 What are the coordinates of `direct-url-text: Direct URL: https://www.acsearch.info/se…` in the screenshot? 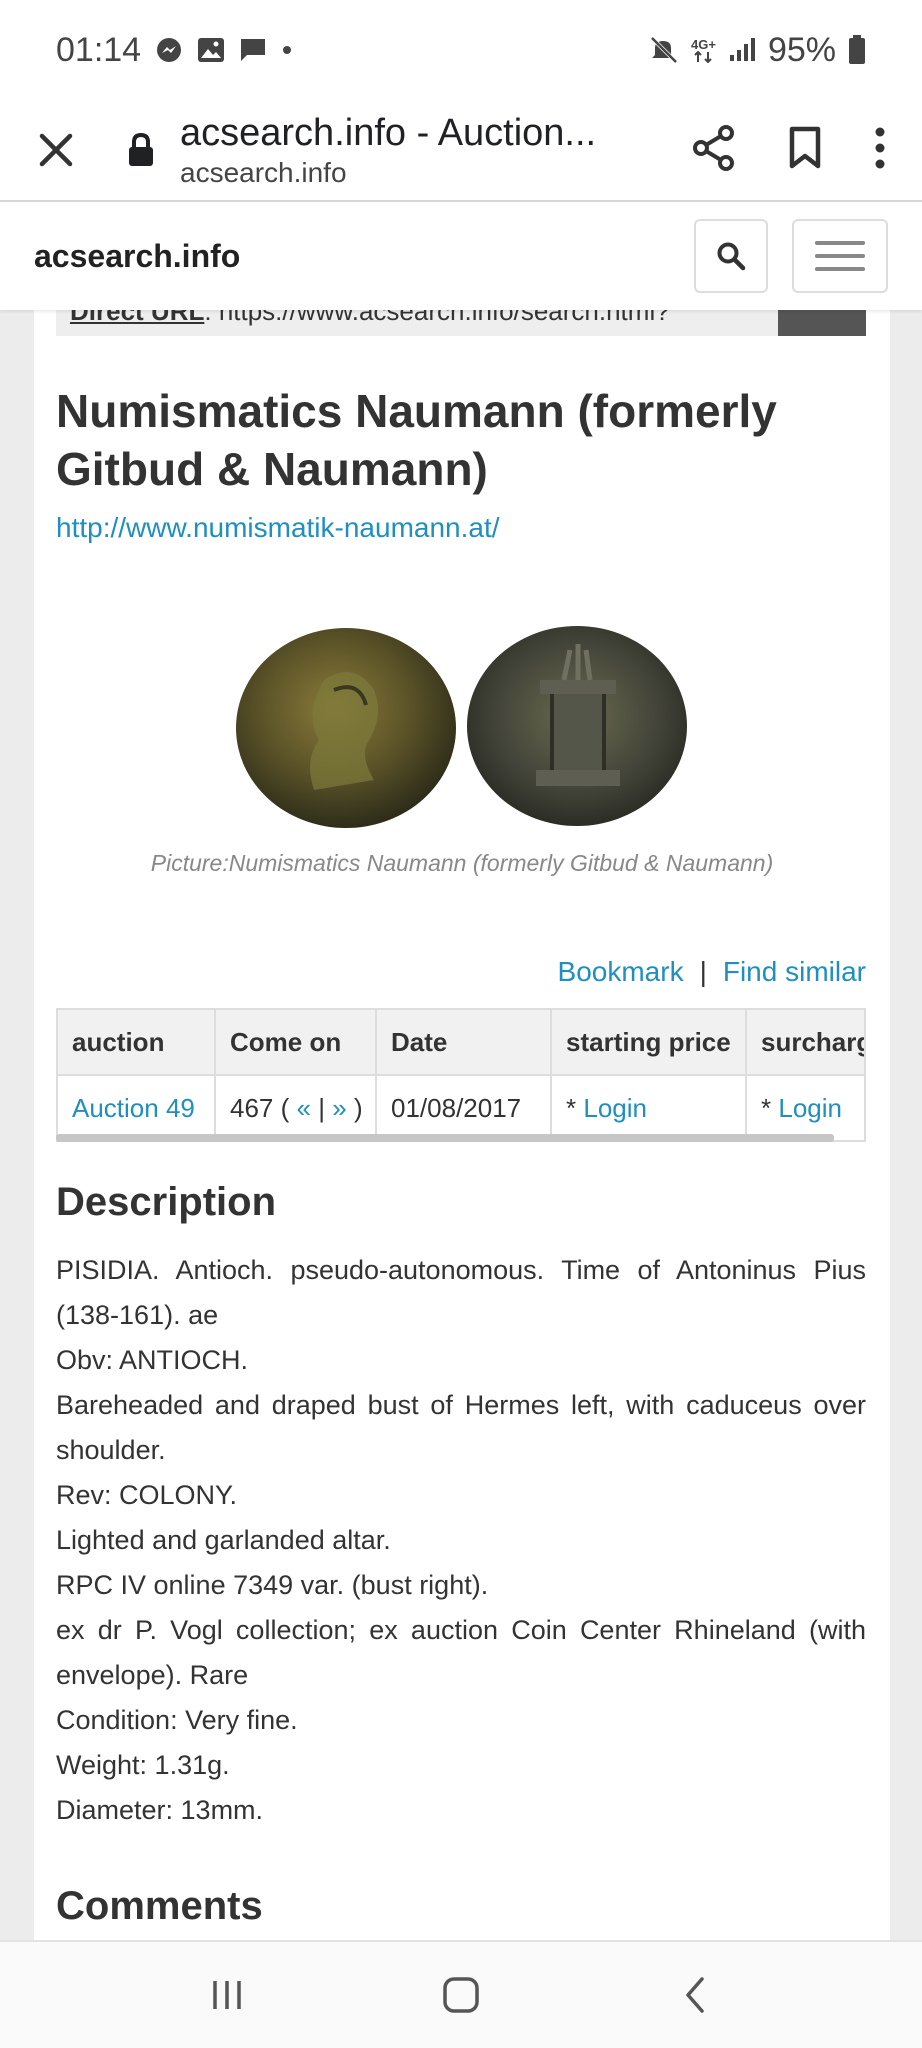 It's located at (370, 318).